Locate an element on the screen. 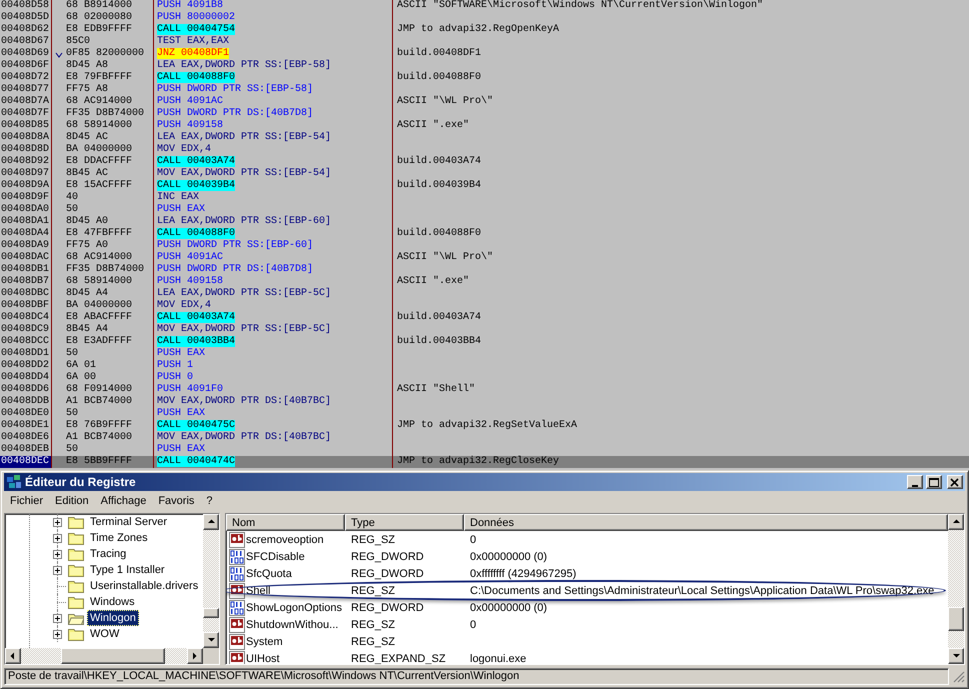  hex-bytes: FF75 A0 is located at coordinates (87, 246).